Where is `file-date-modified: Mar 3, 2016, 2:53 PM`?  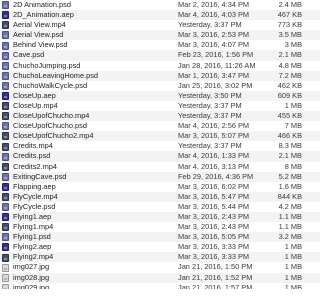 file-date-modified: Mar 3, 2016, 2:53 PM is located at coordinates (214, 35).